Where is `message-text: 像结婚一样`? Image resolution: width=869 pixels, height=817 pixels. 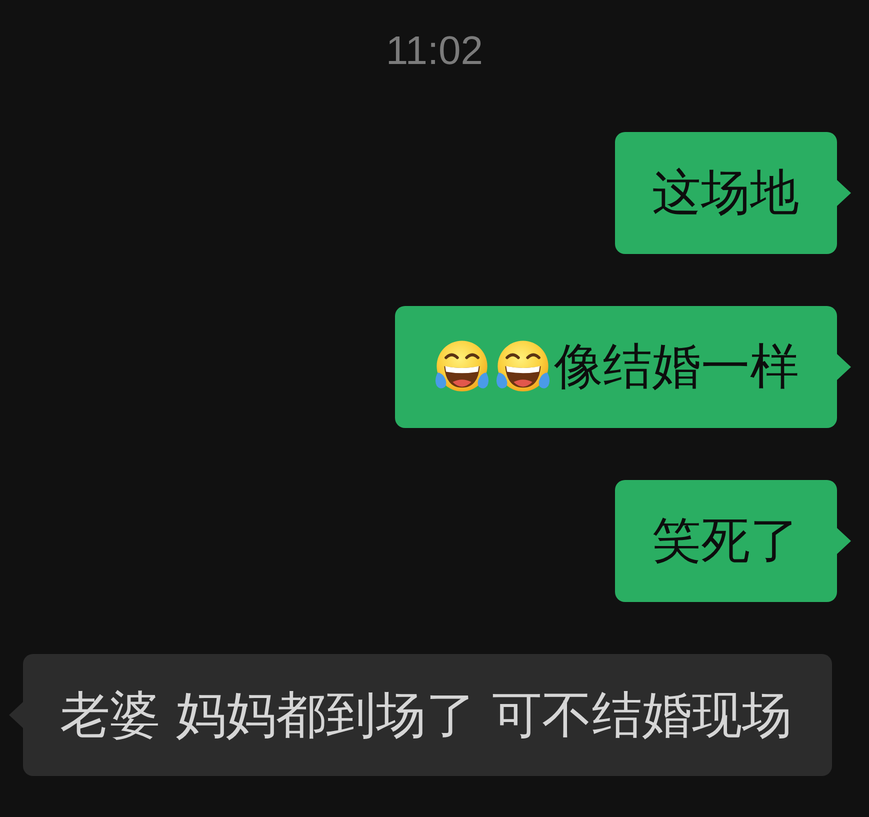
message-text: 像结婚一样 is located at coordinates (676, 367).